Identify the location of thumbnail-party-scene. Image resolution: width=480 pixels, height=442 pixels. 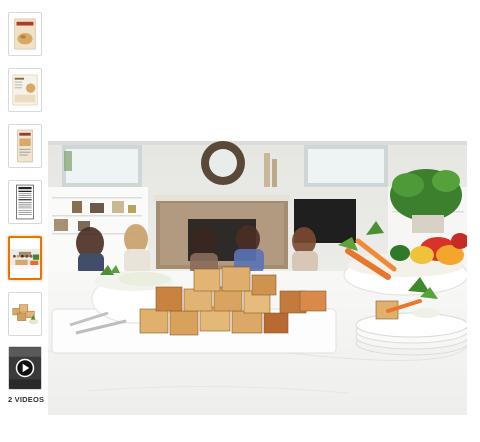
(25, 258).